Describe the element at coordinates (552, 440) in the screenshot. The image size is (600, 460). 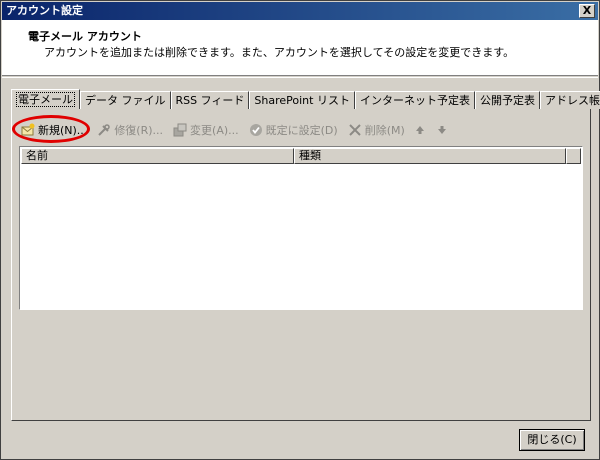
I see `close-dialog-button: 閉じる(C)` at that location.